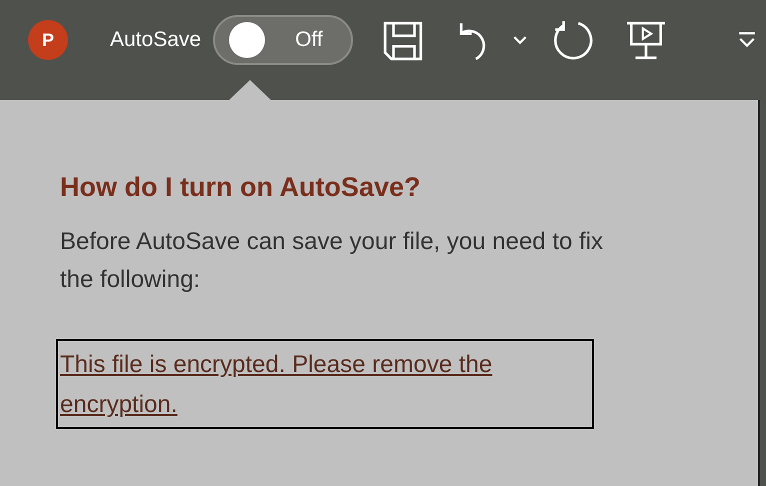 This screenshot has width=766, height=486. What do you see at coordinates (156, 40) in the screenshot?
I see `autosave-label: AutoSave` at bounding box center [156, 40].